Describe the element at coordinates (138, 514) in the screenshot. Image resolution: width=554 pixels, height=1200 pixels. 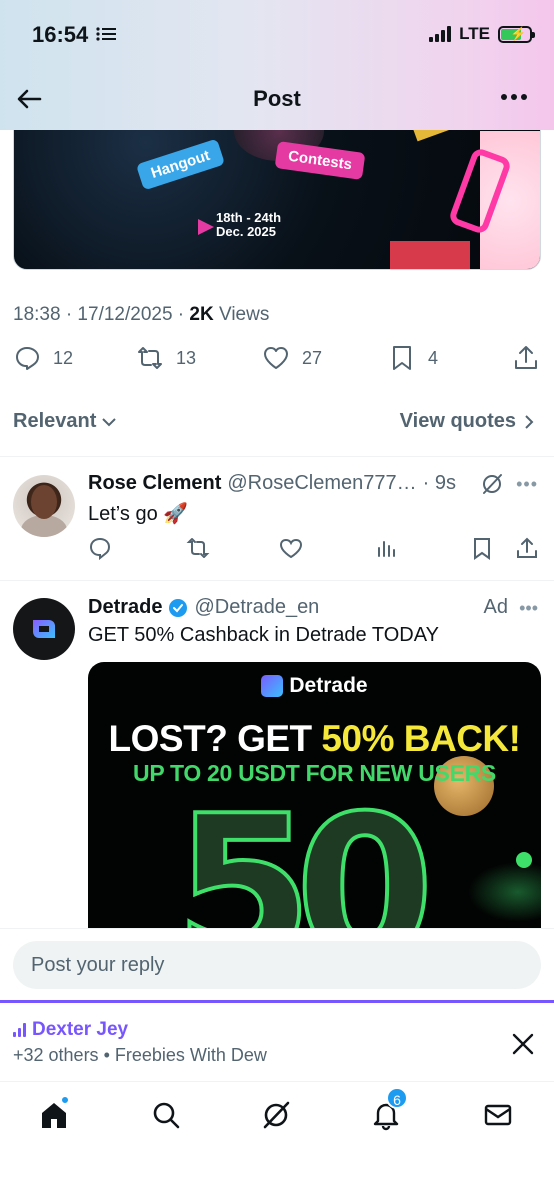
I see `reply-text: Let’s go 🚀` at that location.